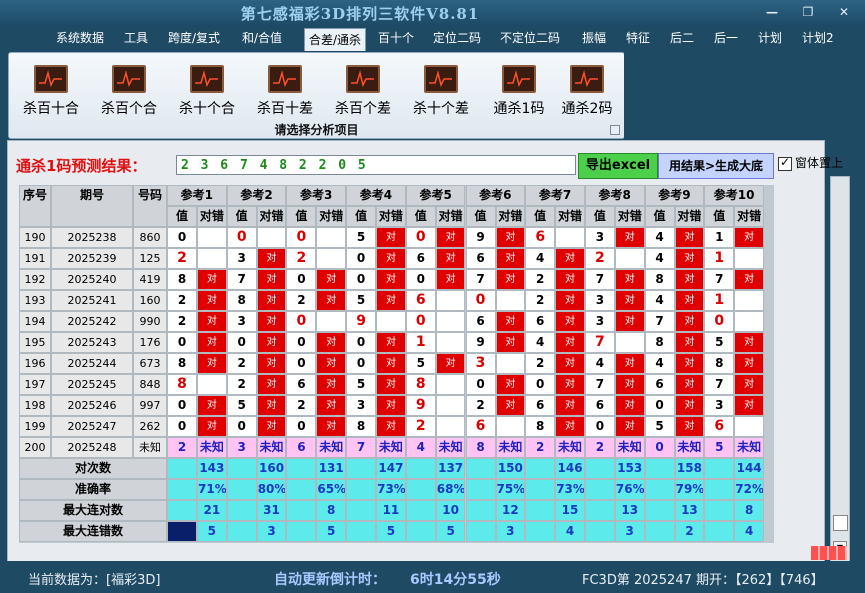  Describe the element at coordinates (840, 523) in the screenshot. I see `scrollbar-thumb` at that location.